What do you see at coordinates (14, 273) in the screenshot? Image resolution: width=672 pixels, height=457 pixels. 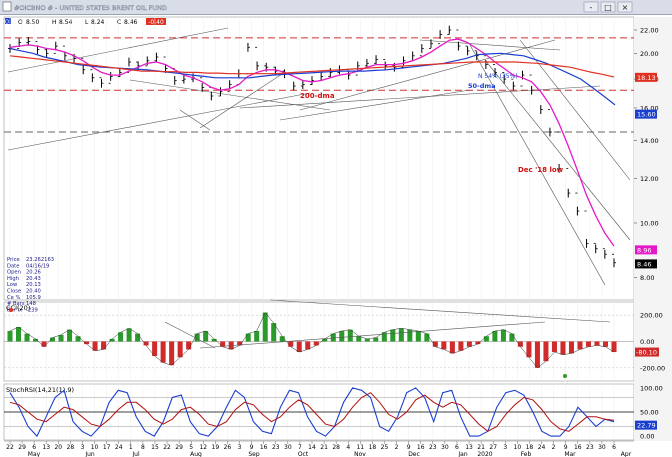 I see `info-label-2: Open` at bounding box center [14, 273].